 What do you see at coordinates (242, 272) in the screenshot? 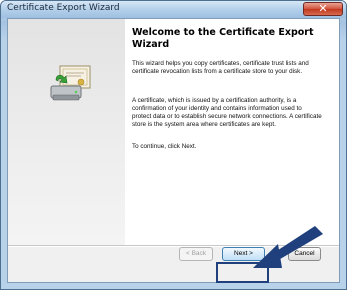
I see `next-button-highlight` at bounding box center [242, 272].